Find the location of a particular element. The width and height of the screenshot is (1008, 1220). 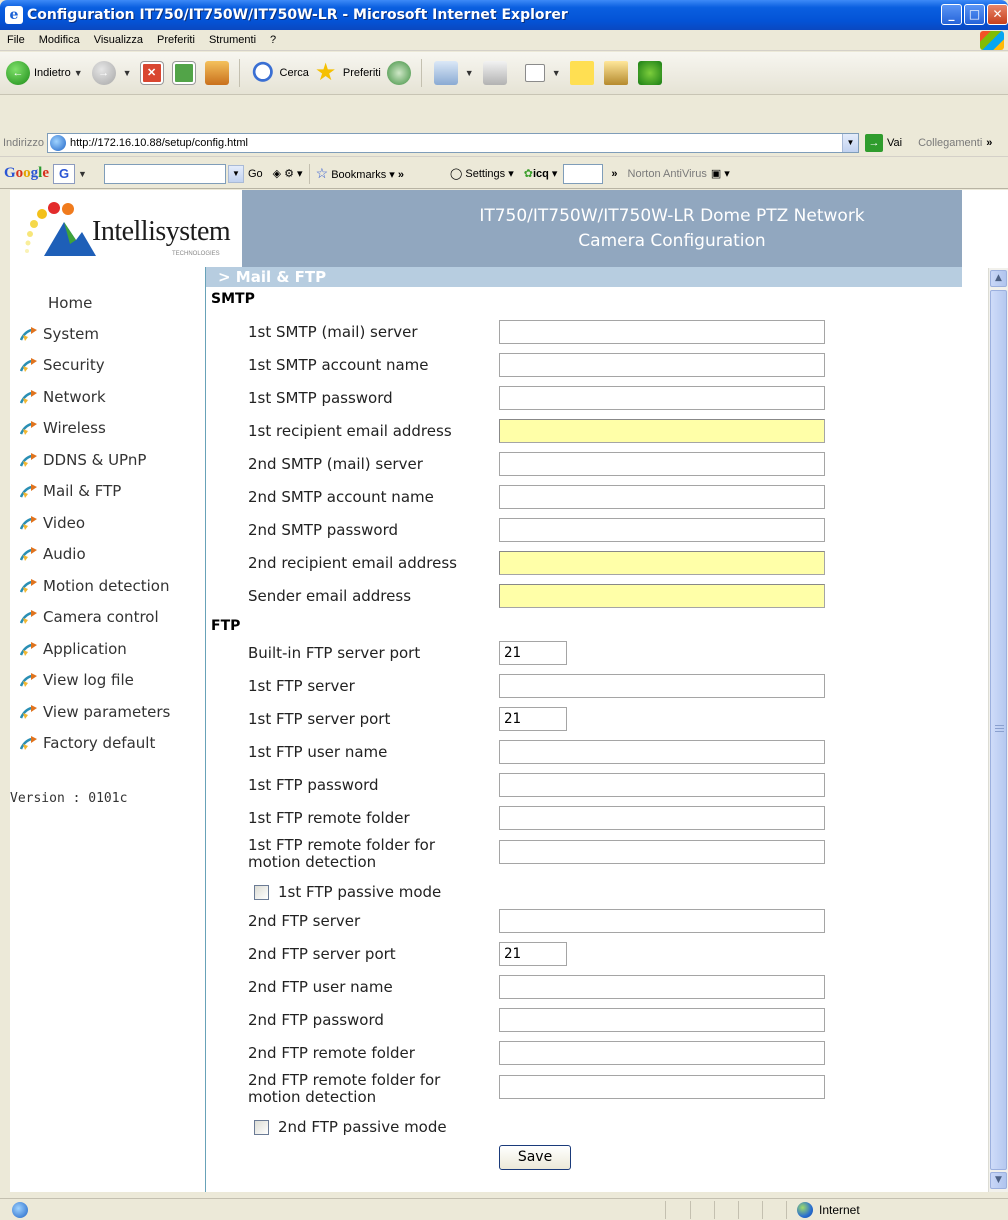

menu-preferiti: Preferiti is located at coordinates (176, 40).